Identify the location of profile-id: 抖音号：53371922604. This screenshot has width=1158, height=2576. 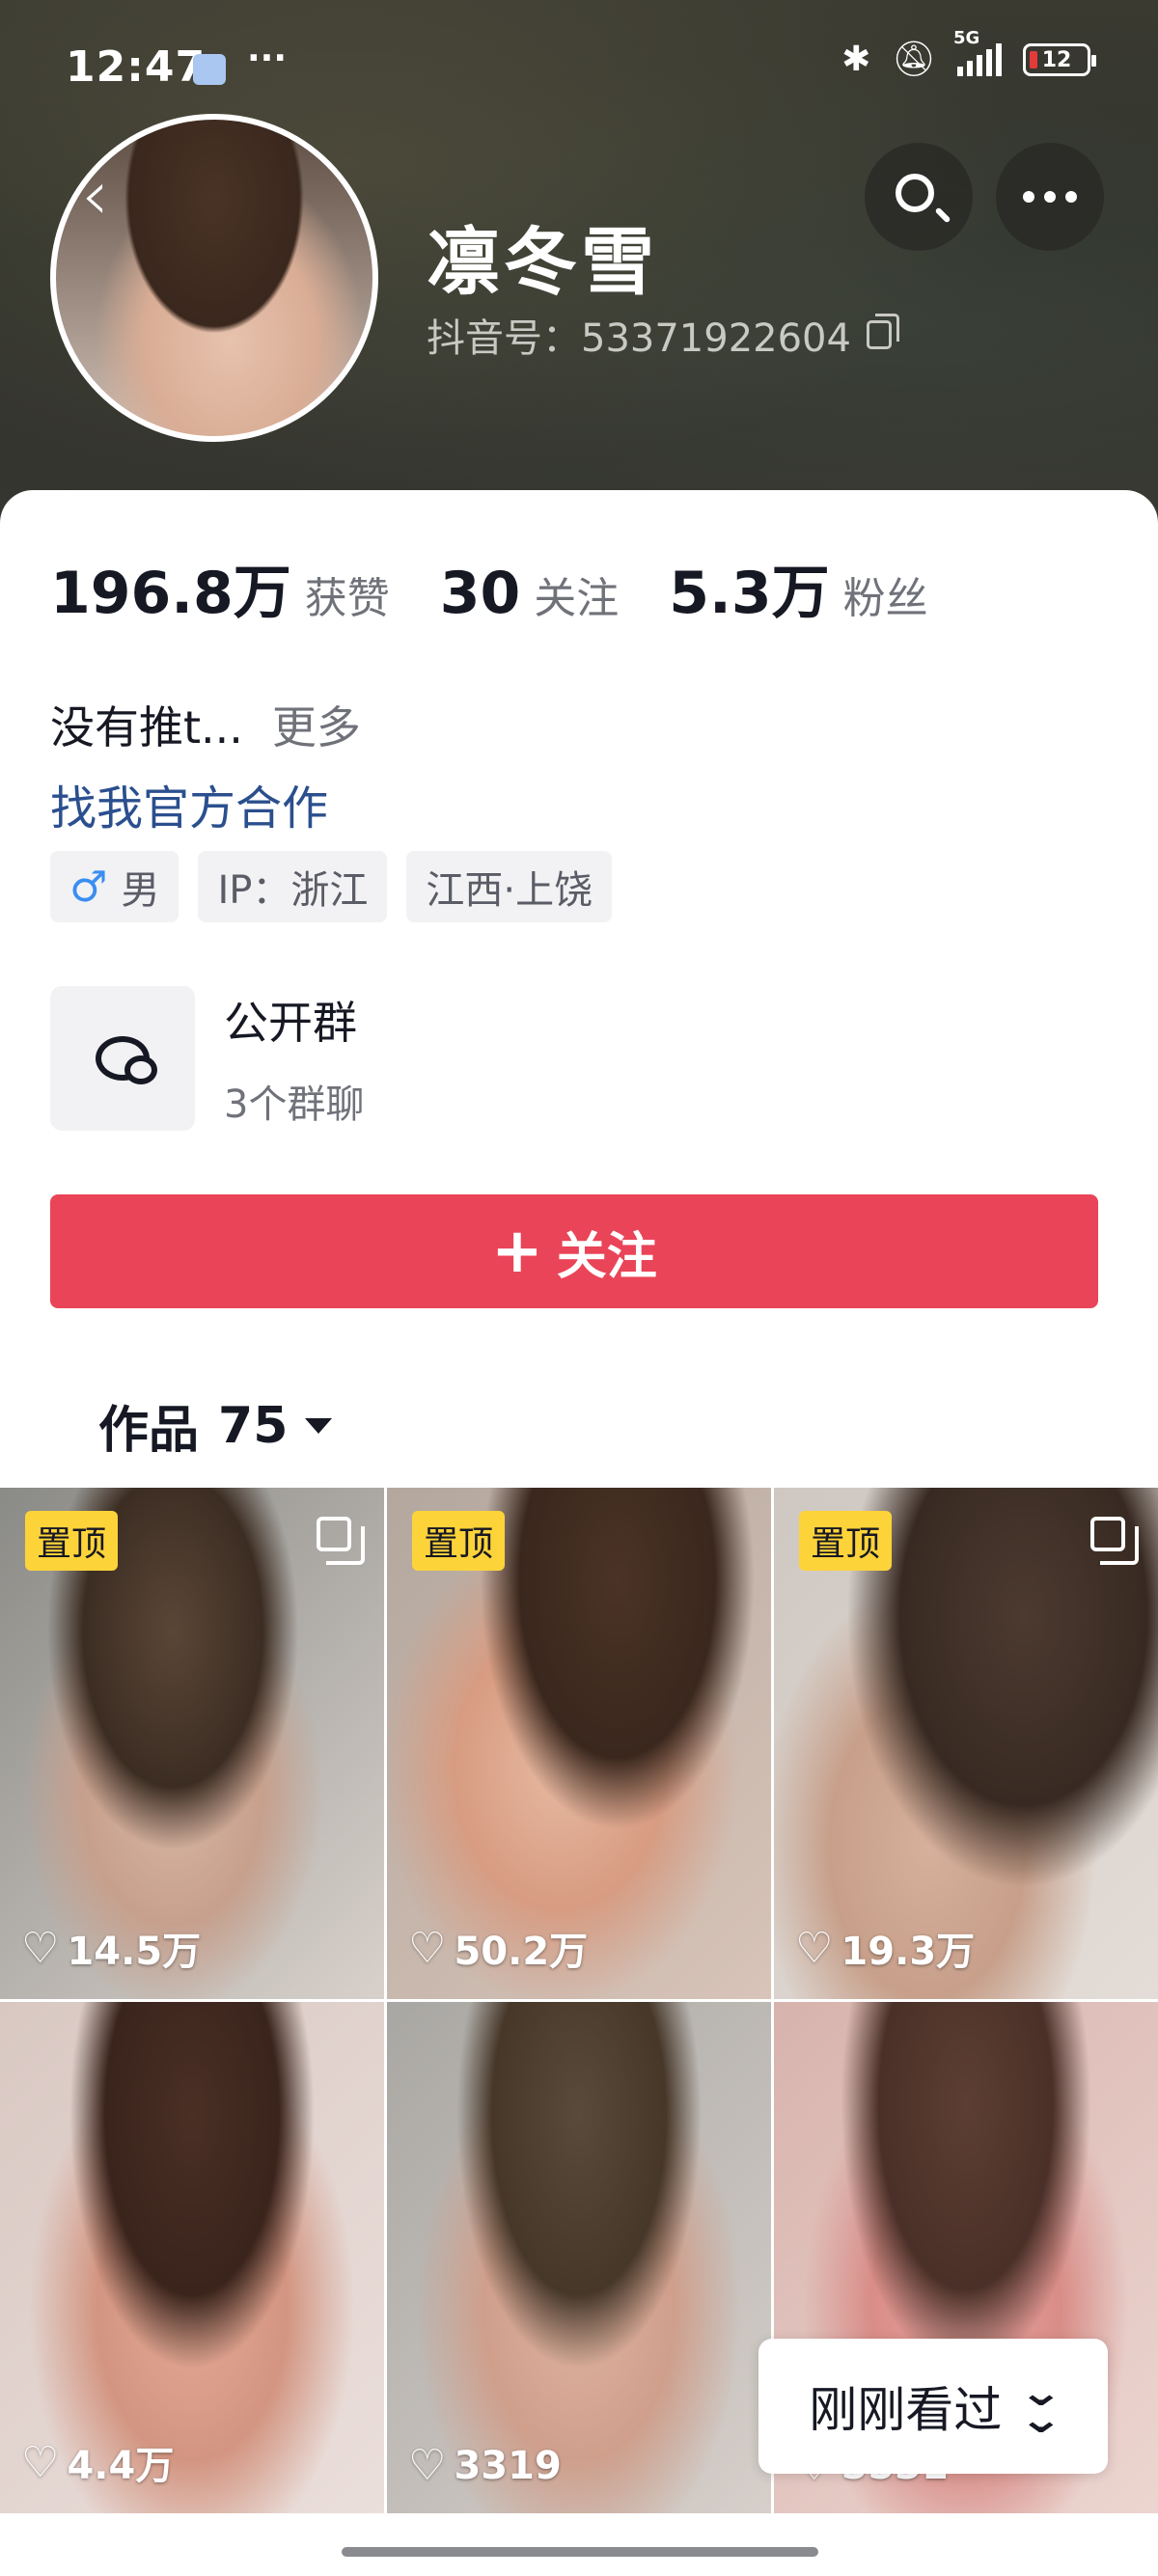
(663, 335).